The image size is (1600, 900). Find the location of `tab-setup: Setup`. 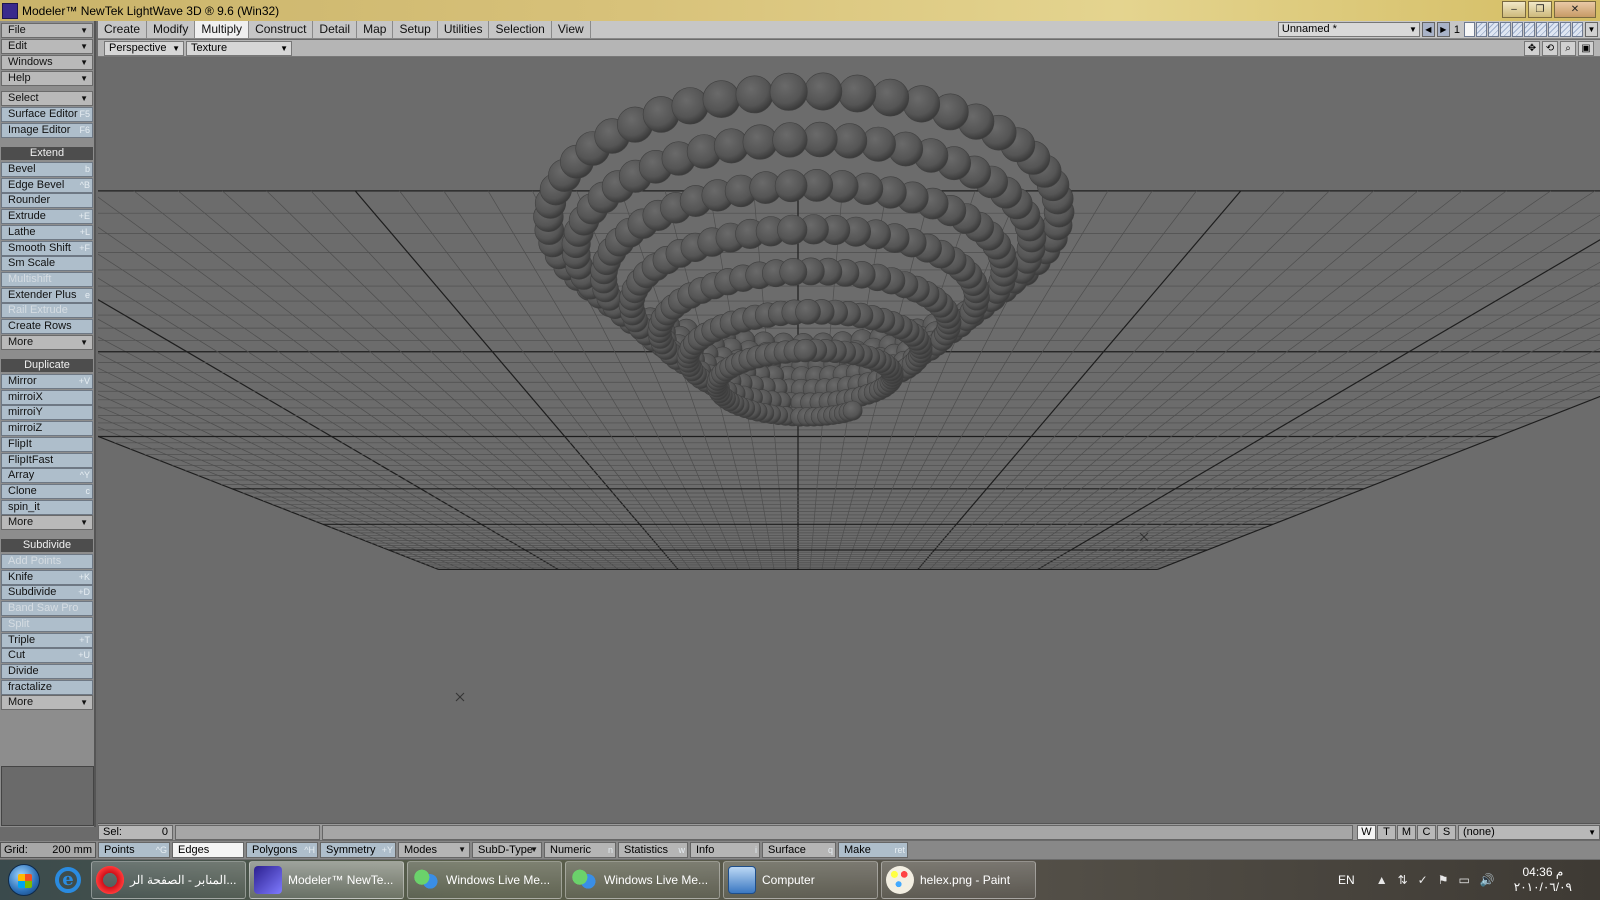

tab-setup: Setup is located at coordinates (415, 29).